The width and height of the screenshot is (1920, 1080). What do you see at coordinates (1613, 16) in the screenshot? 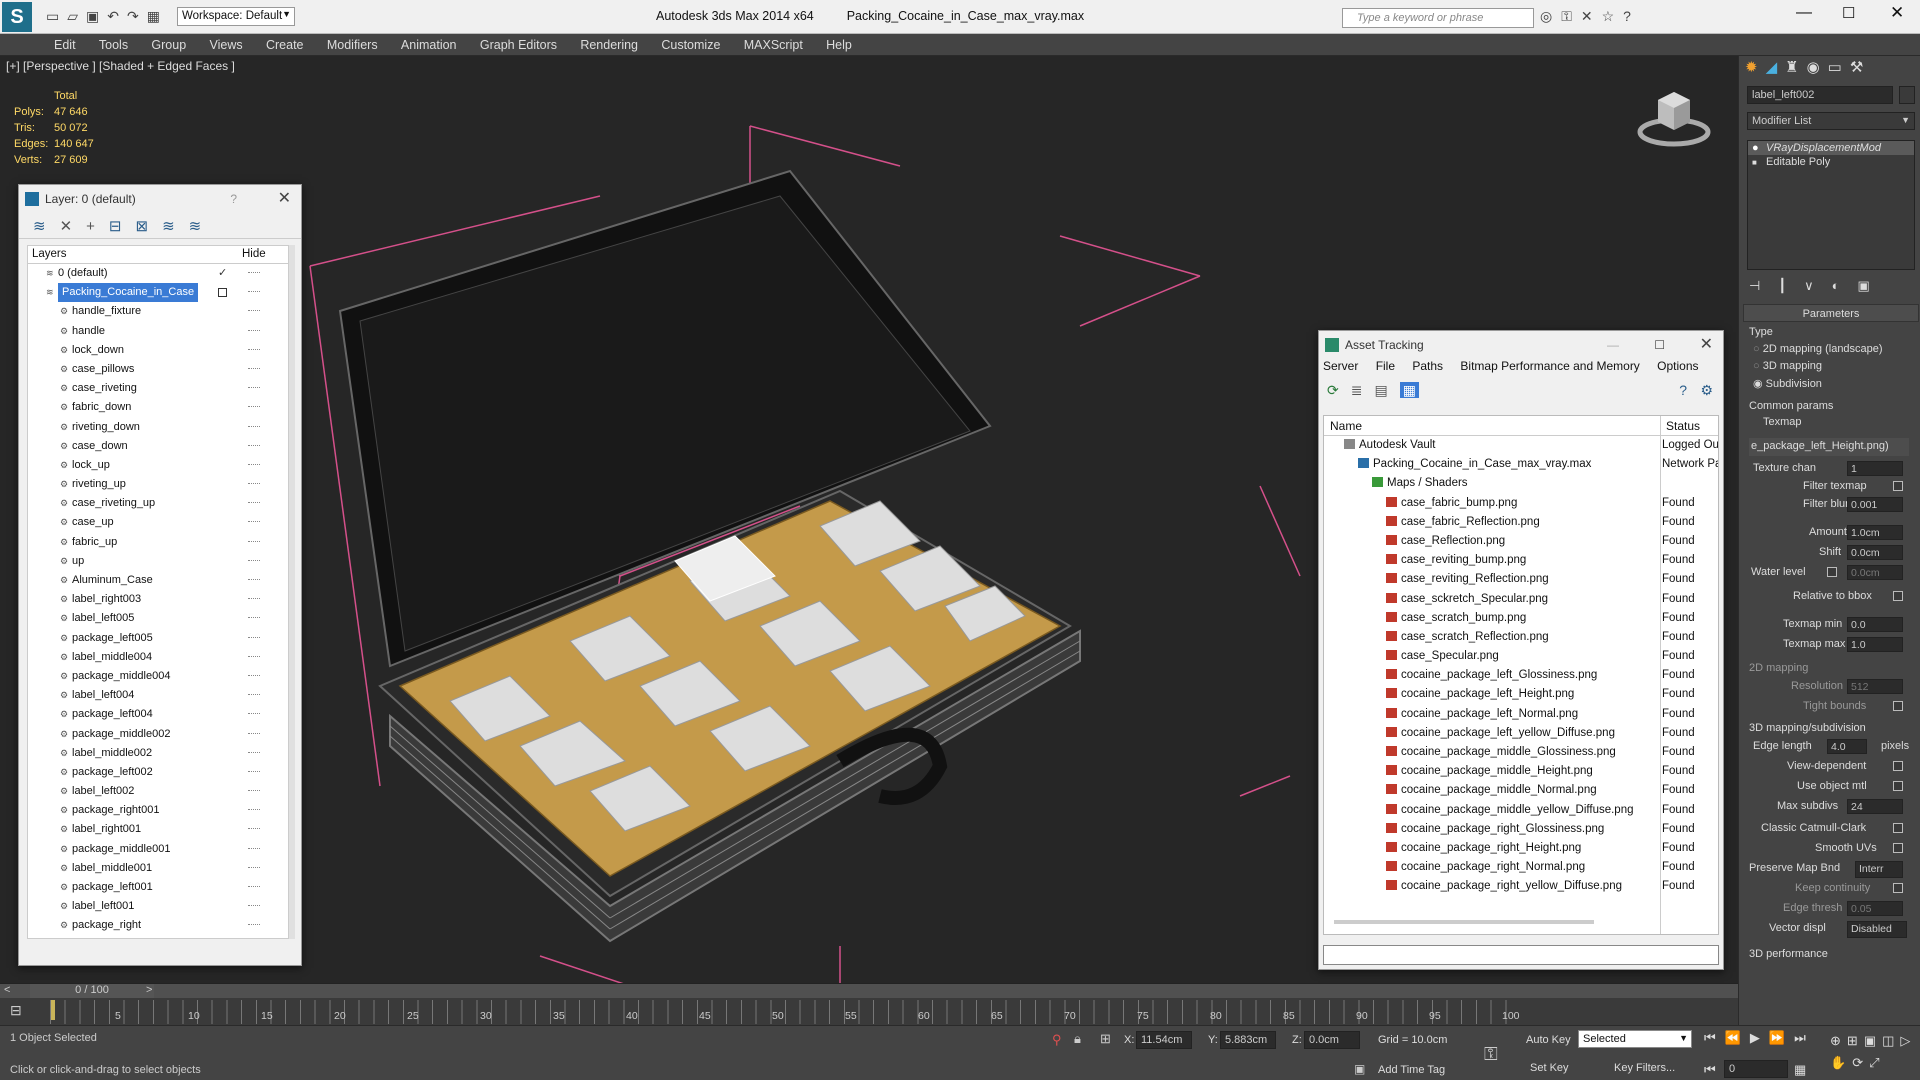
I see `star-icon: ☆` at bounding box center [1613, 16].